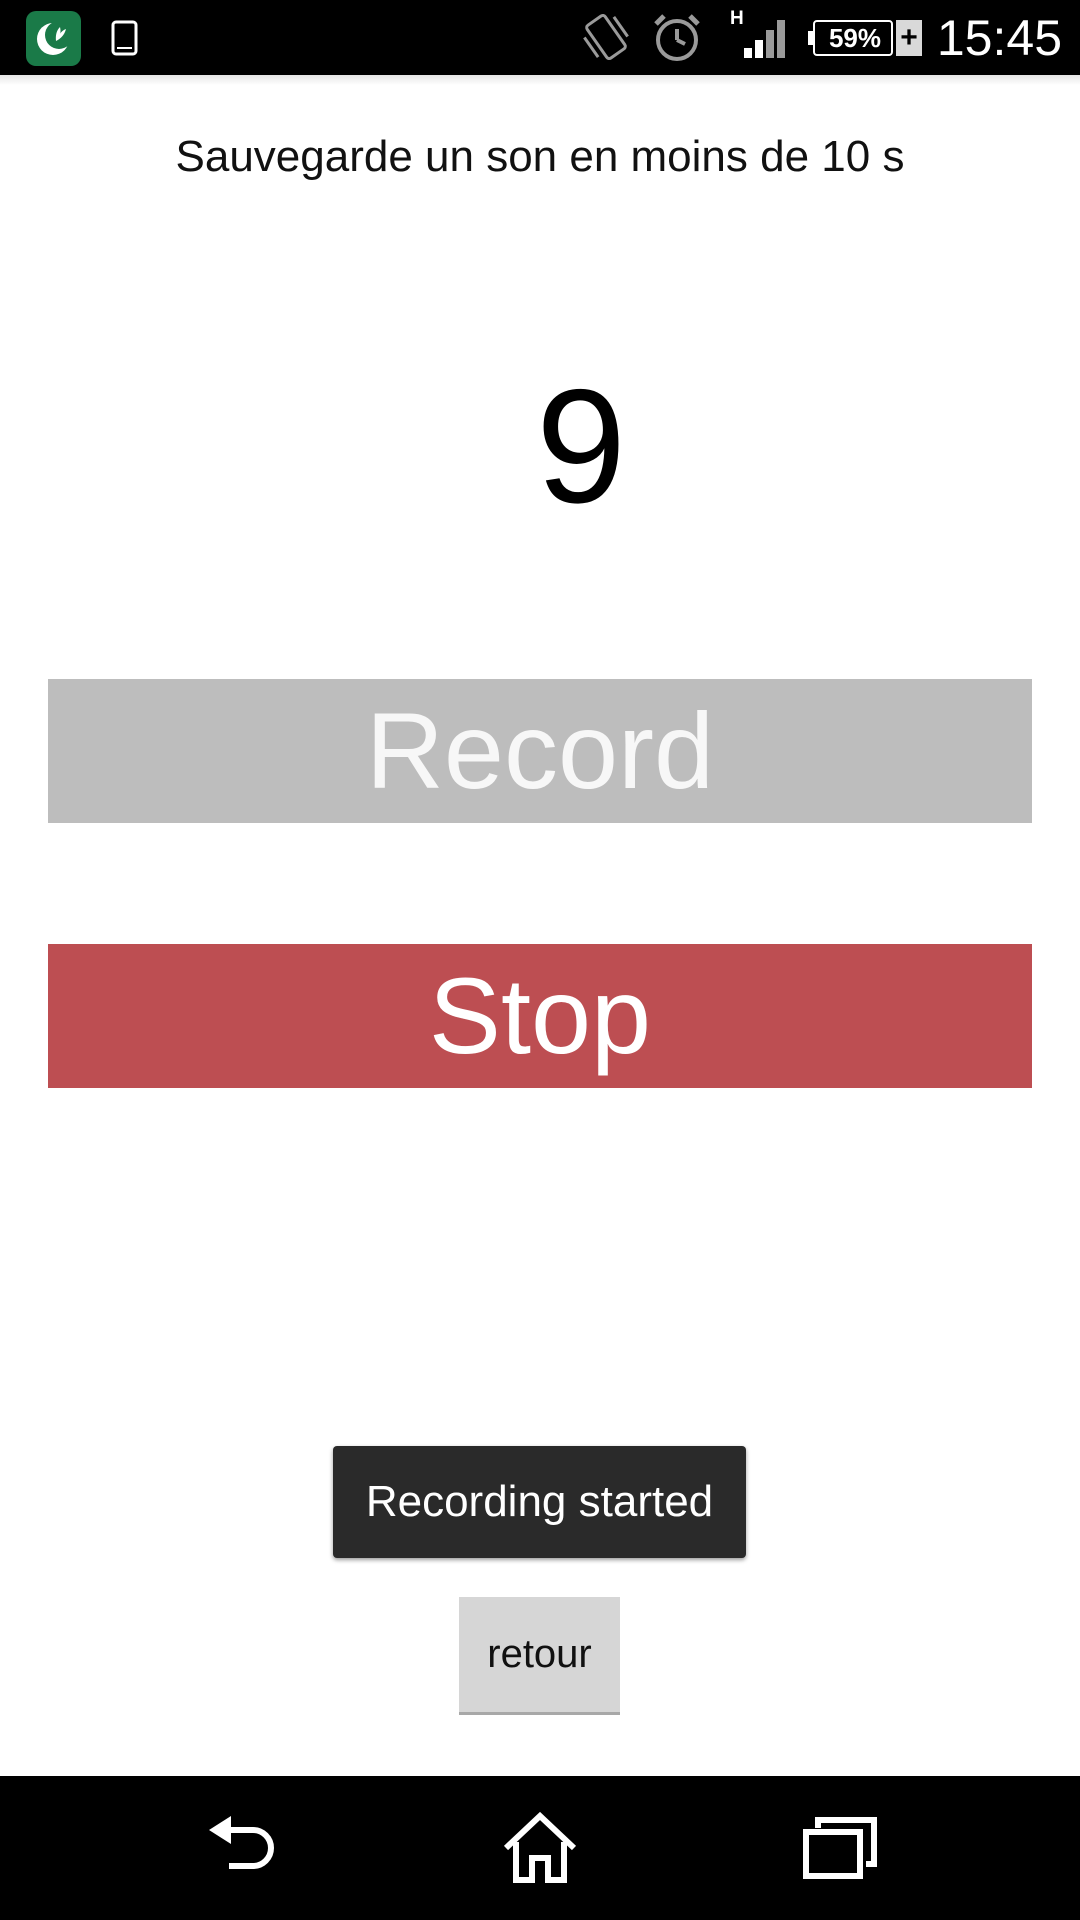  I want to click on app-notification-icon, so click(53, 38).